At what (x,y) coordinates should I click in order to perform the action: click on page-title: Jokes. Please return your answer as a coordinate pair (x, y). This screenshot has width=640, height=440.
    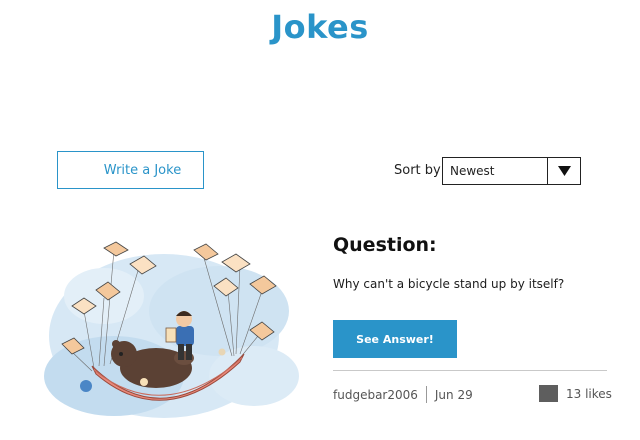
    Looking at the image, I should click on (320, 27).